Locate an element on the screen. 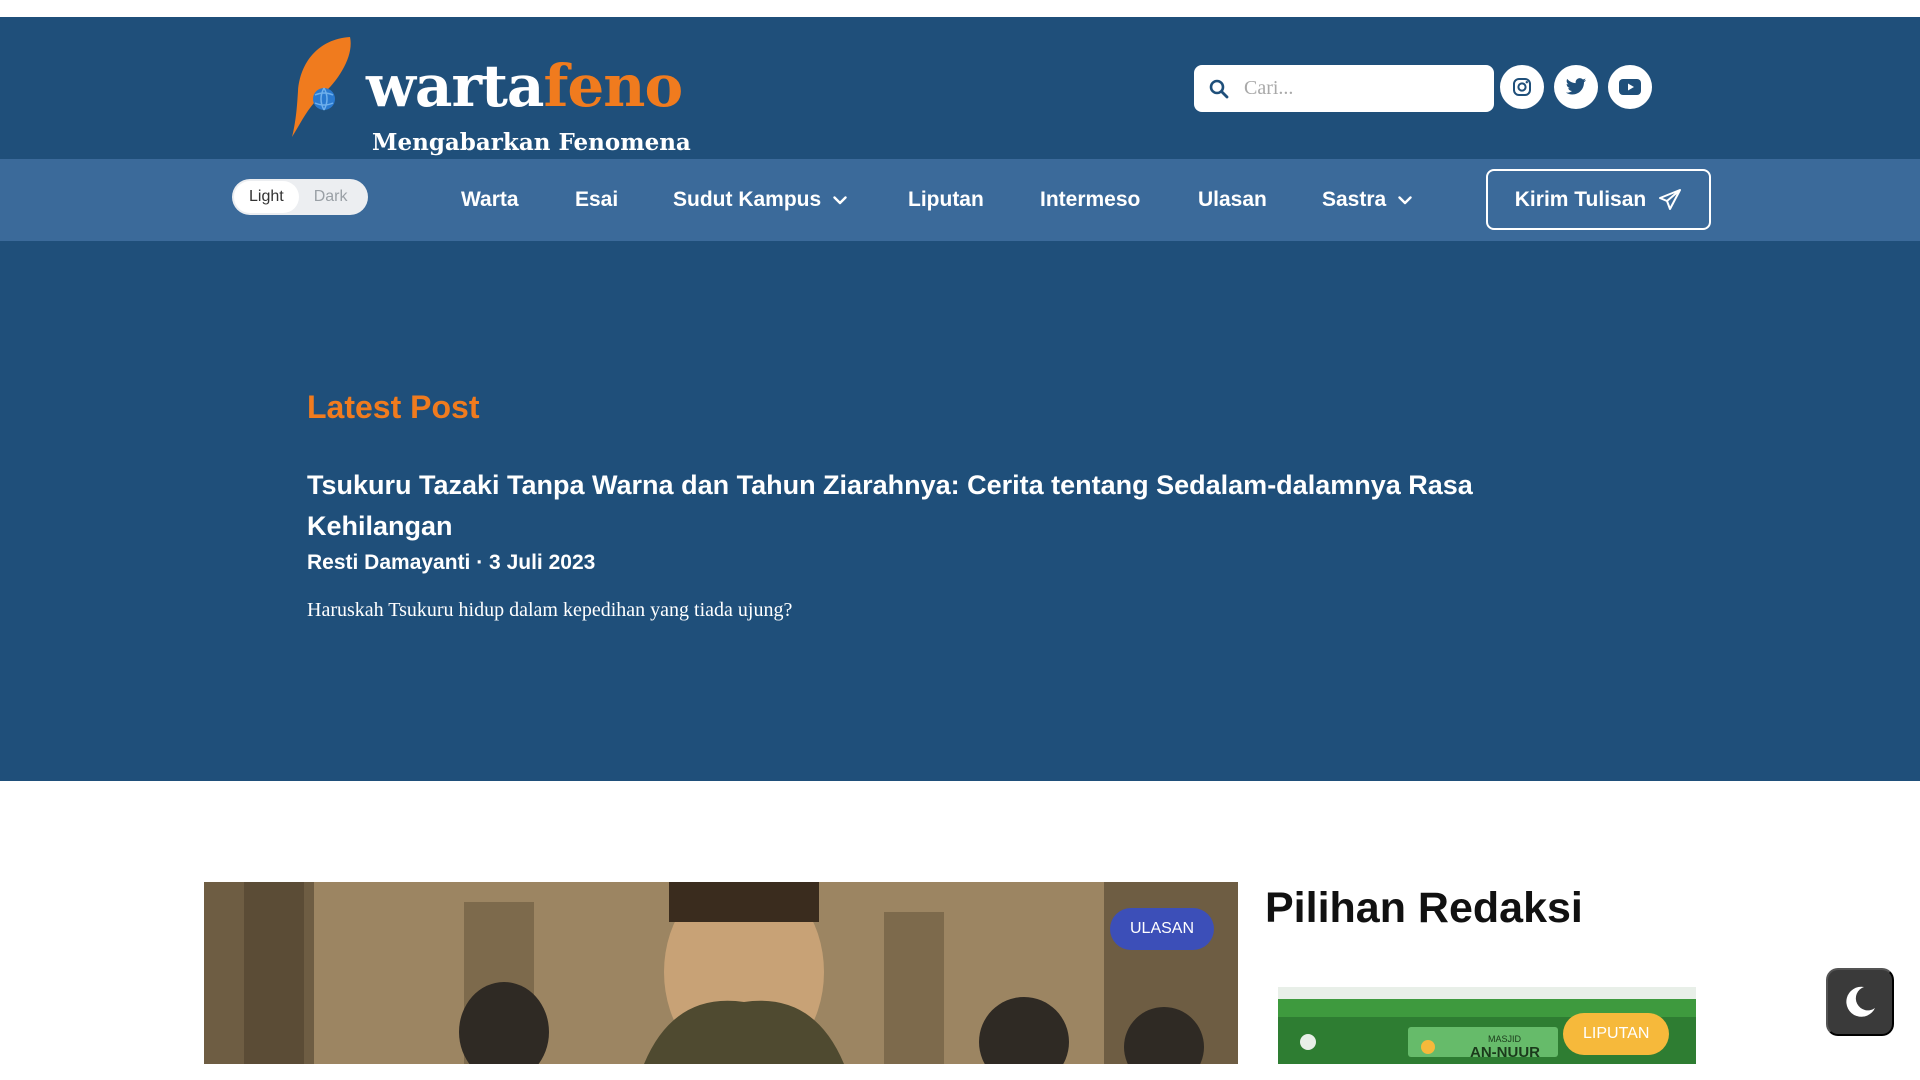 This screenshot has width=1920, height=1080. nav-item-intermeso: Intermeso is located at coordinates (1090, 200).